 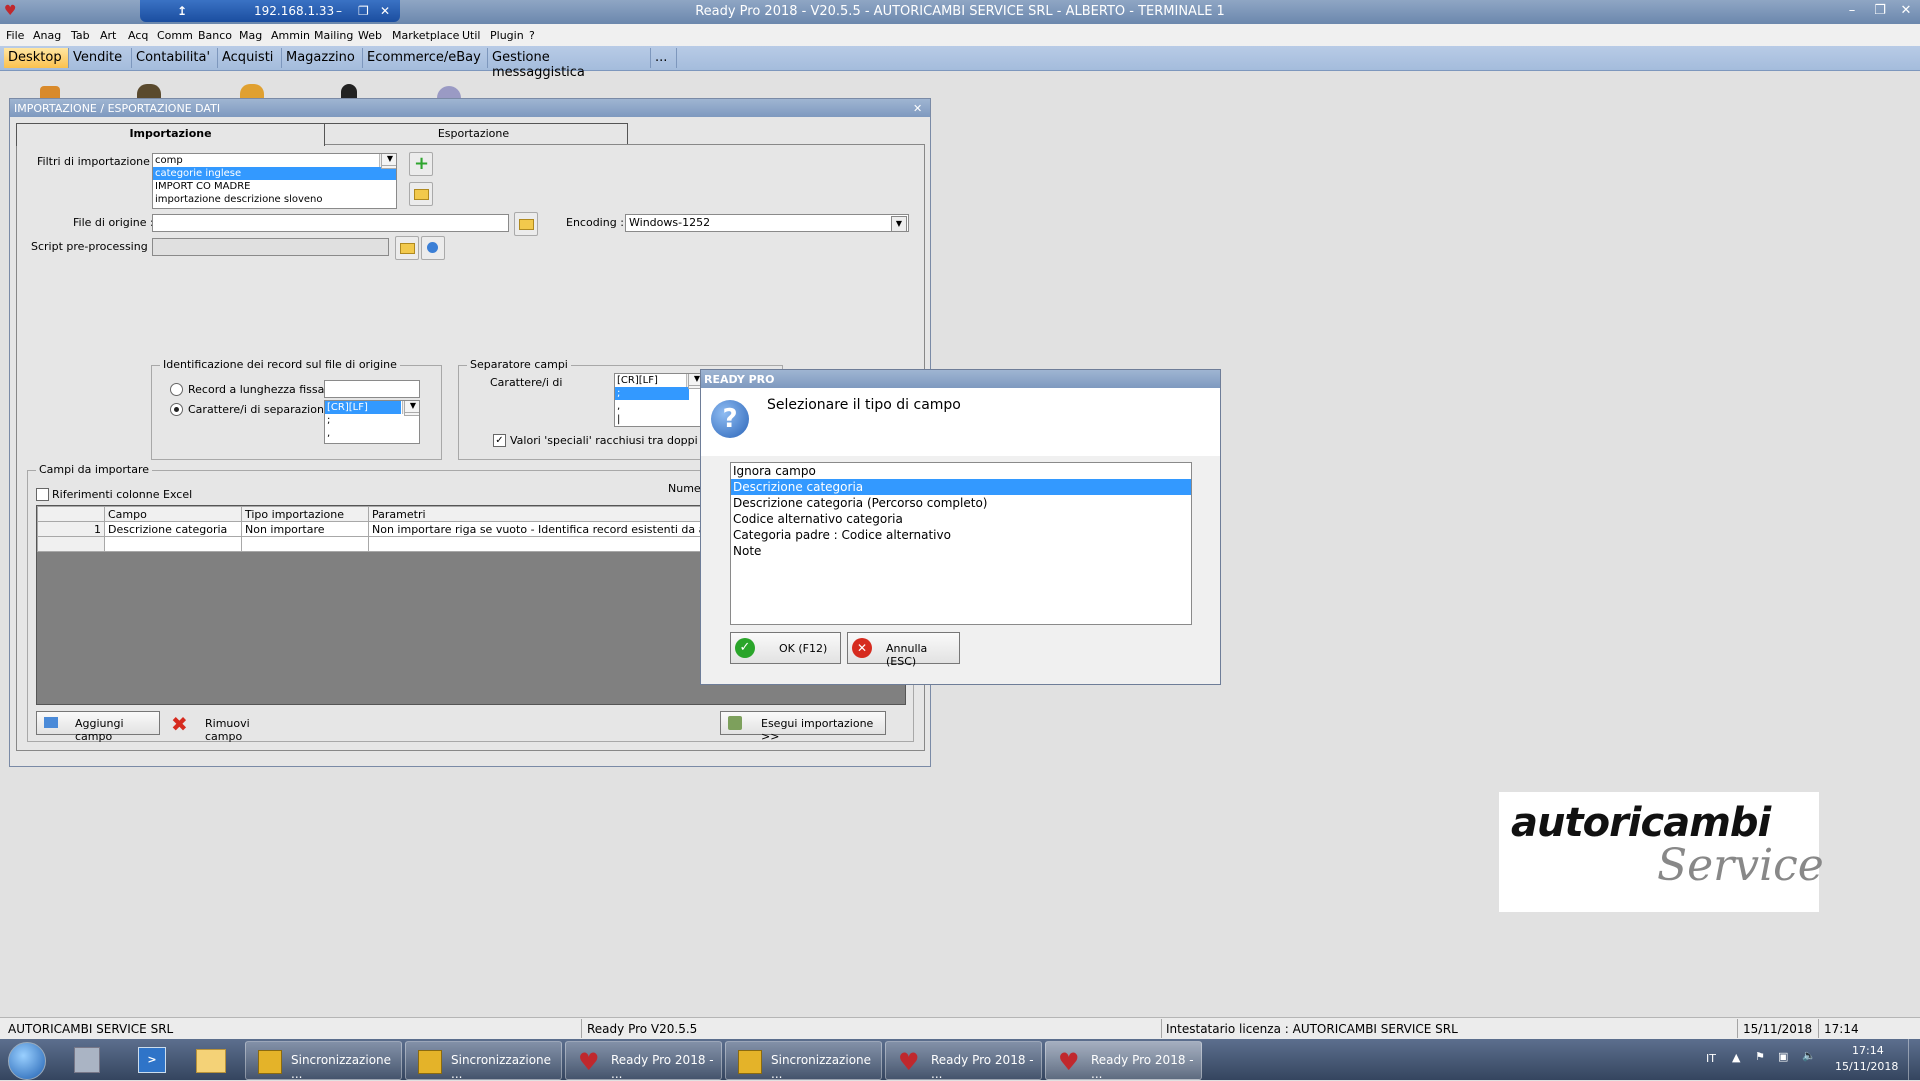 I want to click on cell-campo, so click(x=173, y=544).